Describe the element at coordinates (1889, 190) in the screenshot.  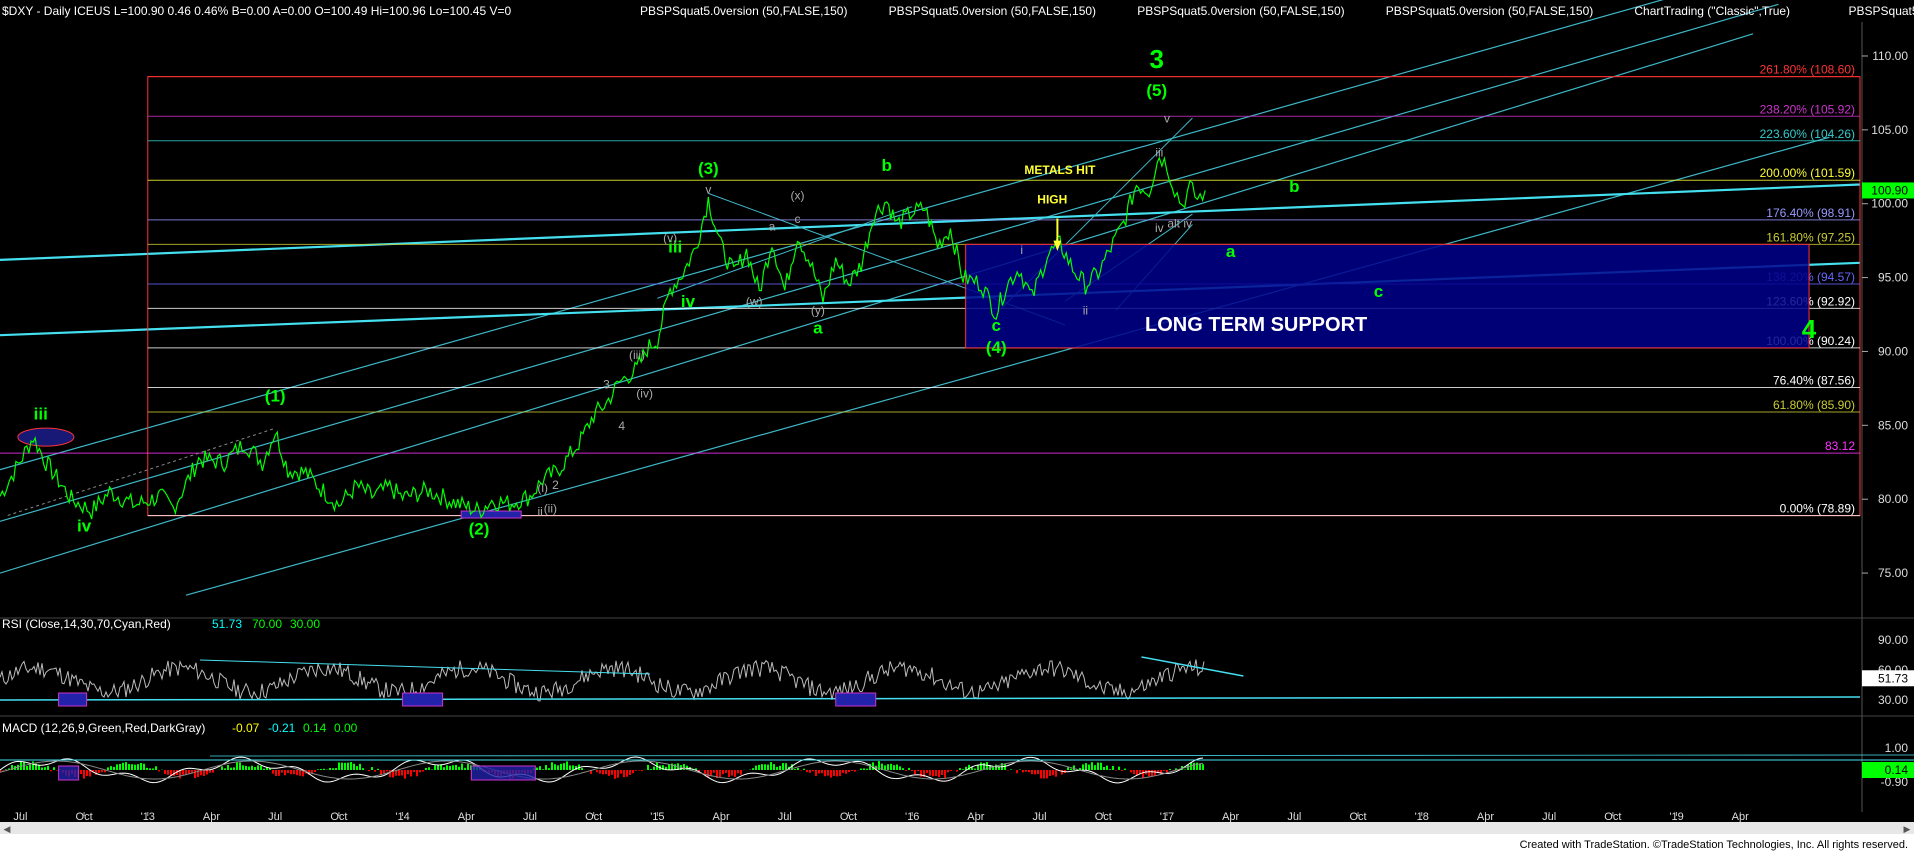
I see `last-price-label: 100.90` at that location.